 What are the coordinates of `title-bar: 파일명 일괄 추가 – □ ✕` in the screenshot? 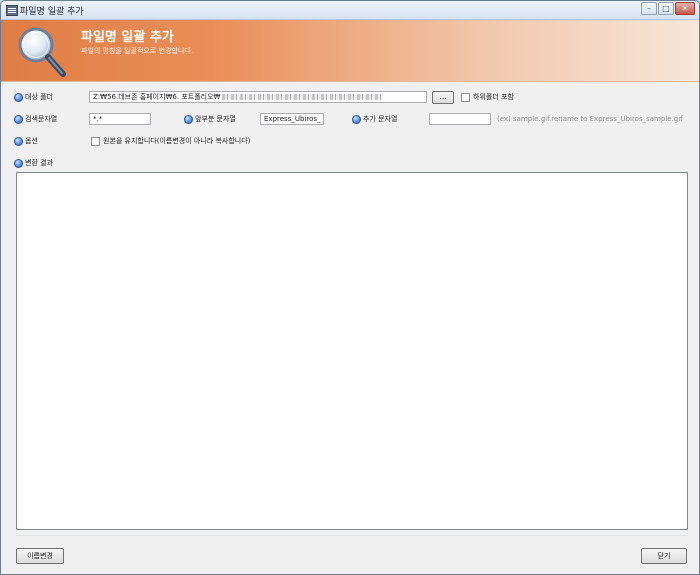 It's located at (350, 10).